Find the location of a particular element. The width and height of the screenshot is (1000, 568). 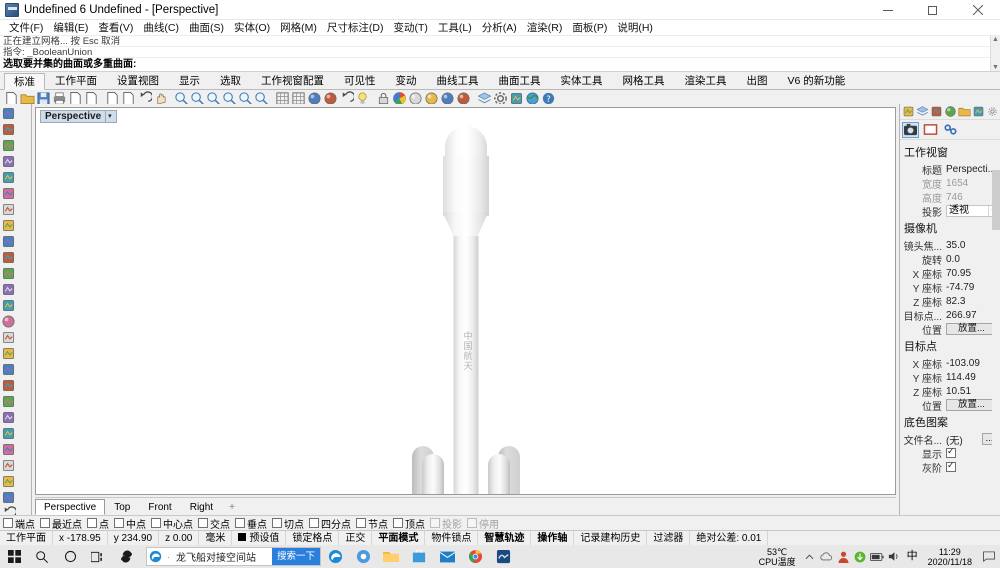

surface-loft-icon is located at coordinates (8, 273).